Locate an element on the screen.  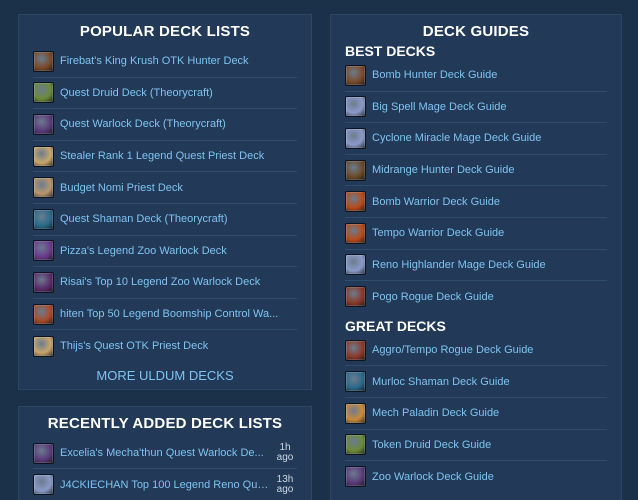
deck-list-row: Quest Warlock Deck (Theorycraft) is located at coordinates (165, 125).